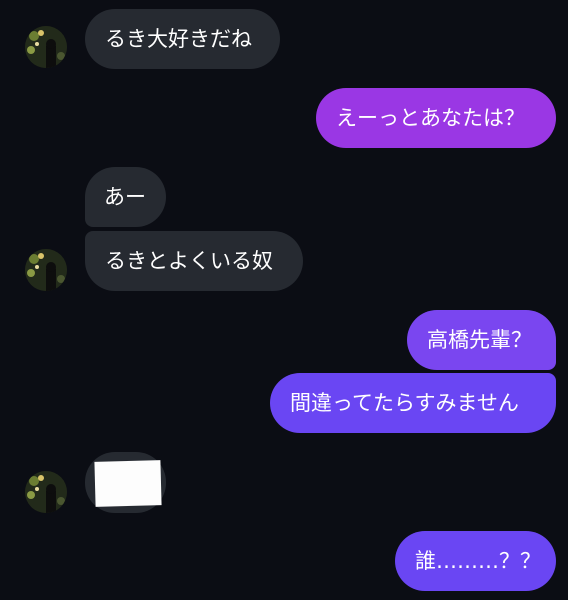  I want to click on redacted-image, so click(128, 483).